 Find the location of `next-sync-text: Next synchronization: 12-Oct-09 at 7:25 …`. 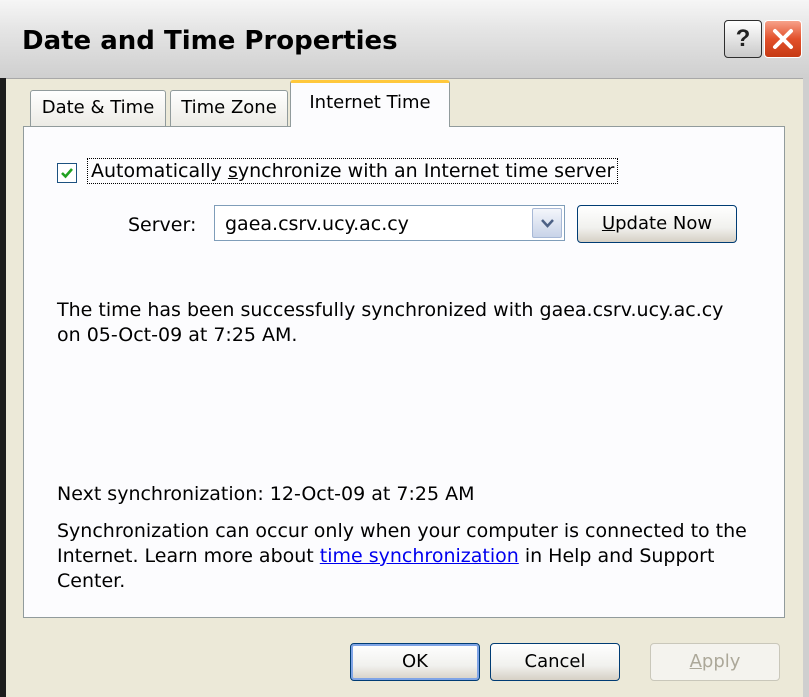

next-sync-text: Next synchronization: 12-Oct-09 at 7:25 … is located at coordinates (266, 494).